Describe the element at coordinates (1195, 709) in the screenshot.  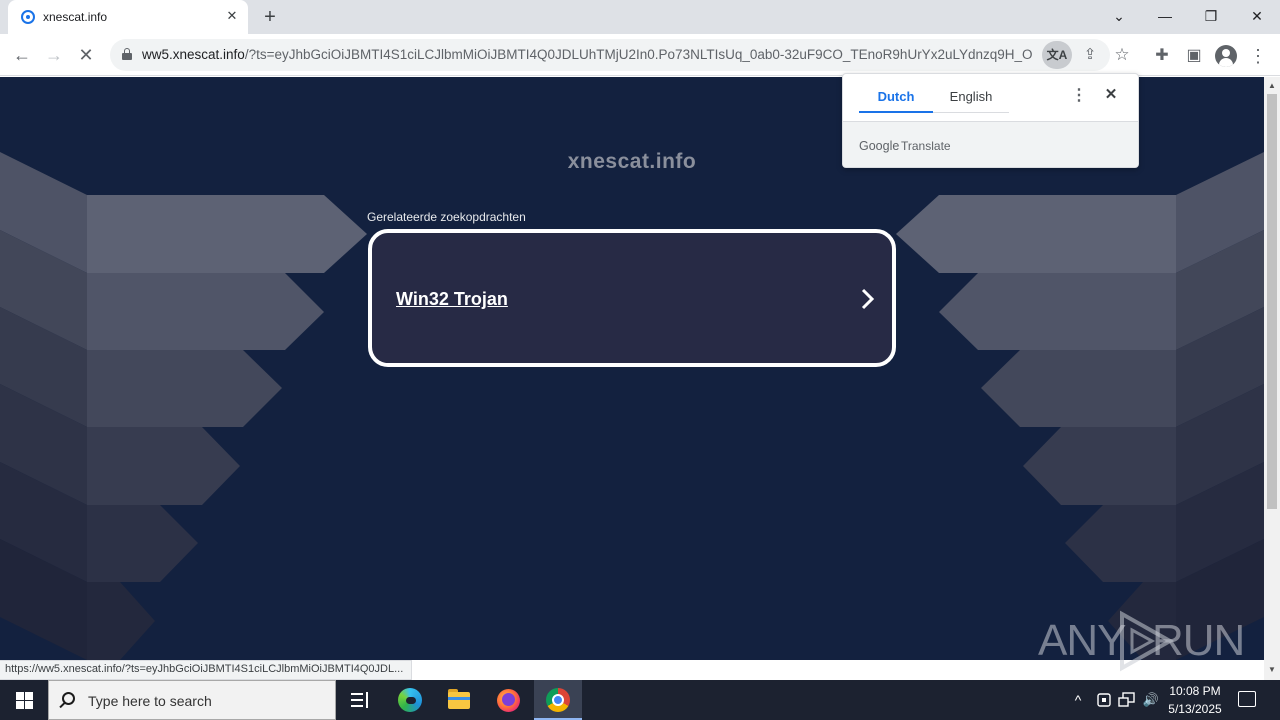
I see `clock-date: 5/13/2025` at that location.